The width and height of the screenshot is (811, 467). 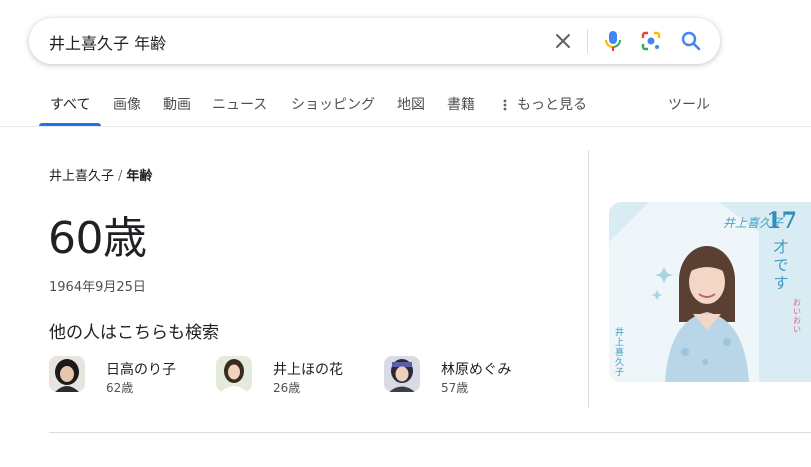 I want to click on related-person-age: 62歳, so click(x=120, y=388).